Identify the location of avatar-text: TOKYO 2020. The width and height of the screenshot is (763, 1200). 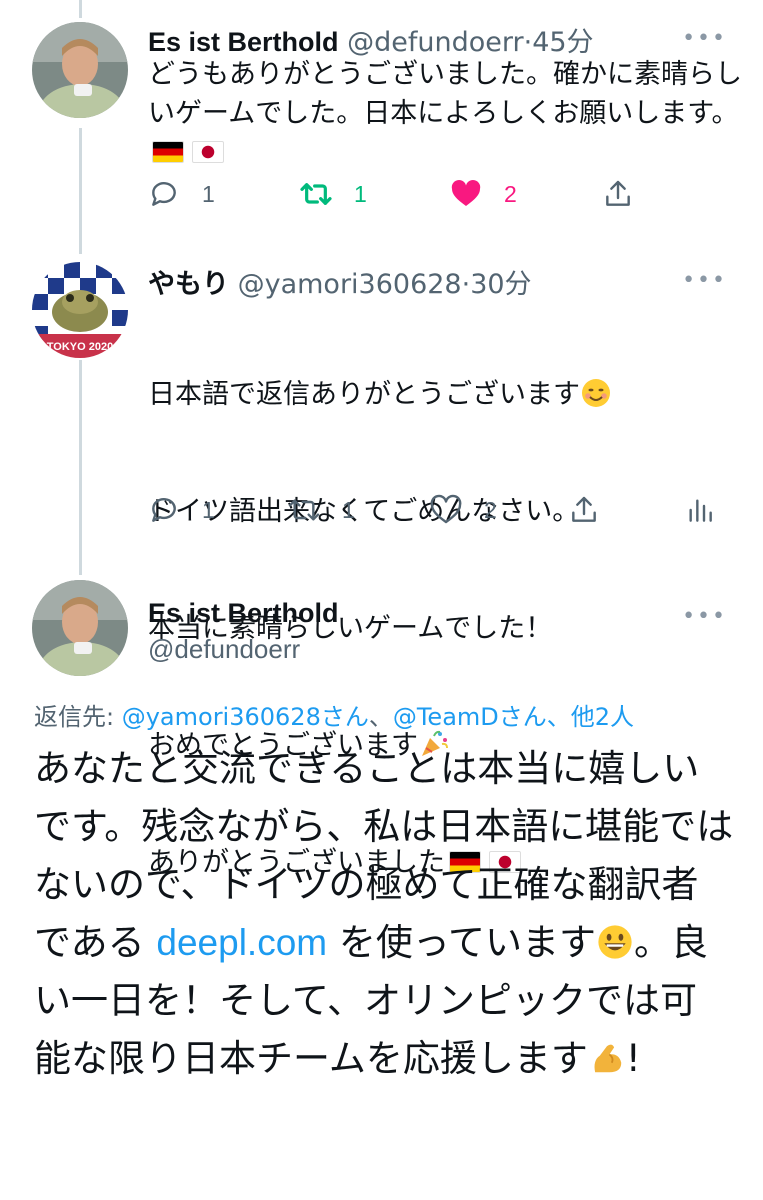
(80, 347).